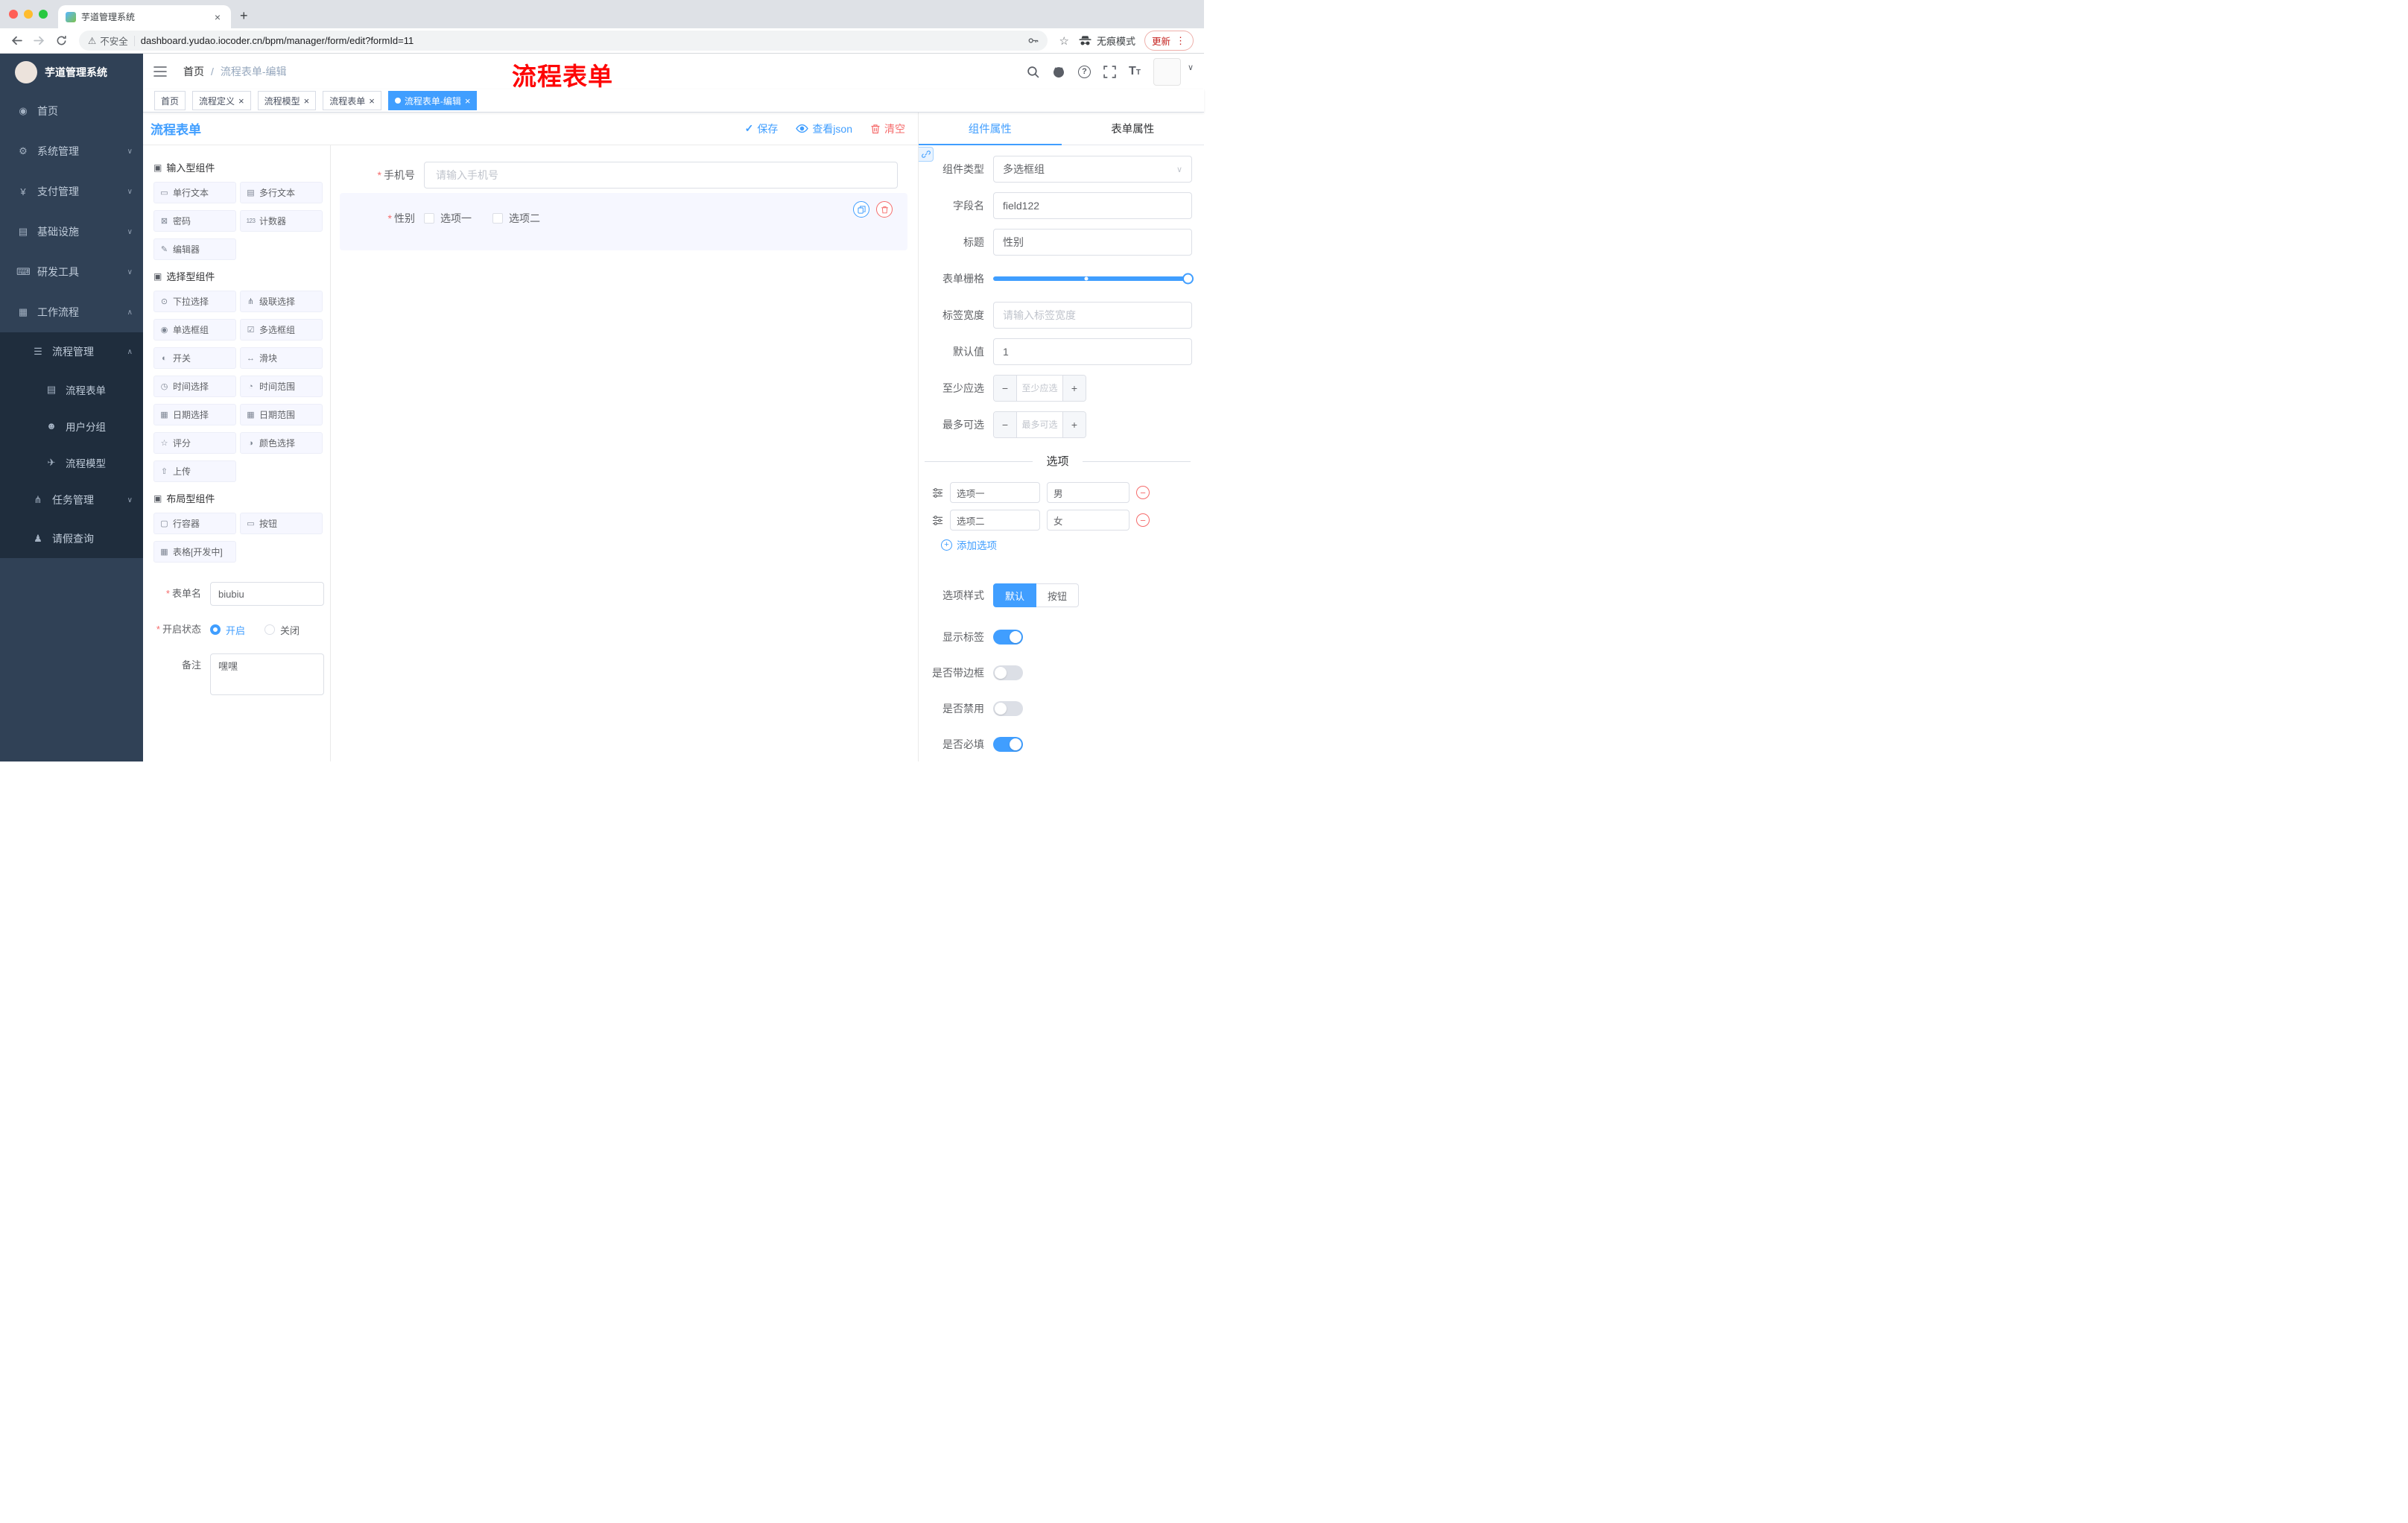 The width and height of the screenshot is (2408, 1523). What do you see at coordinates (194, 192) in the screenshot?
I see `palette-item-single-text: ▭ 单行文本` at bounding box center [194, 192].